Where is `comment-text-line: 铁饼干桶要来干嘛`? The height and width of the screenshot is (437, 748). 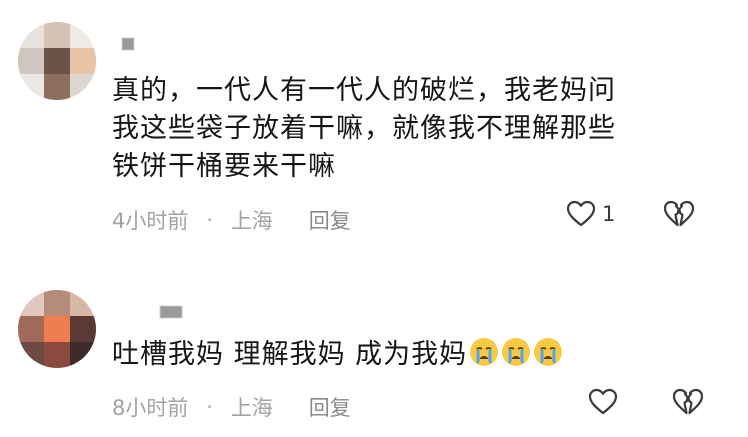
comment-text-line: 铁饼干桶要来干嘛 is located at coordinates (224, 166).